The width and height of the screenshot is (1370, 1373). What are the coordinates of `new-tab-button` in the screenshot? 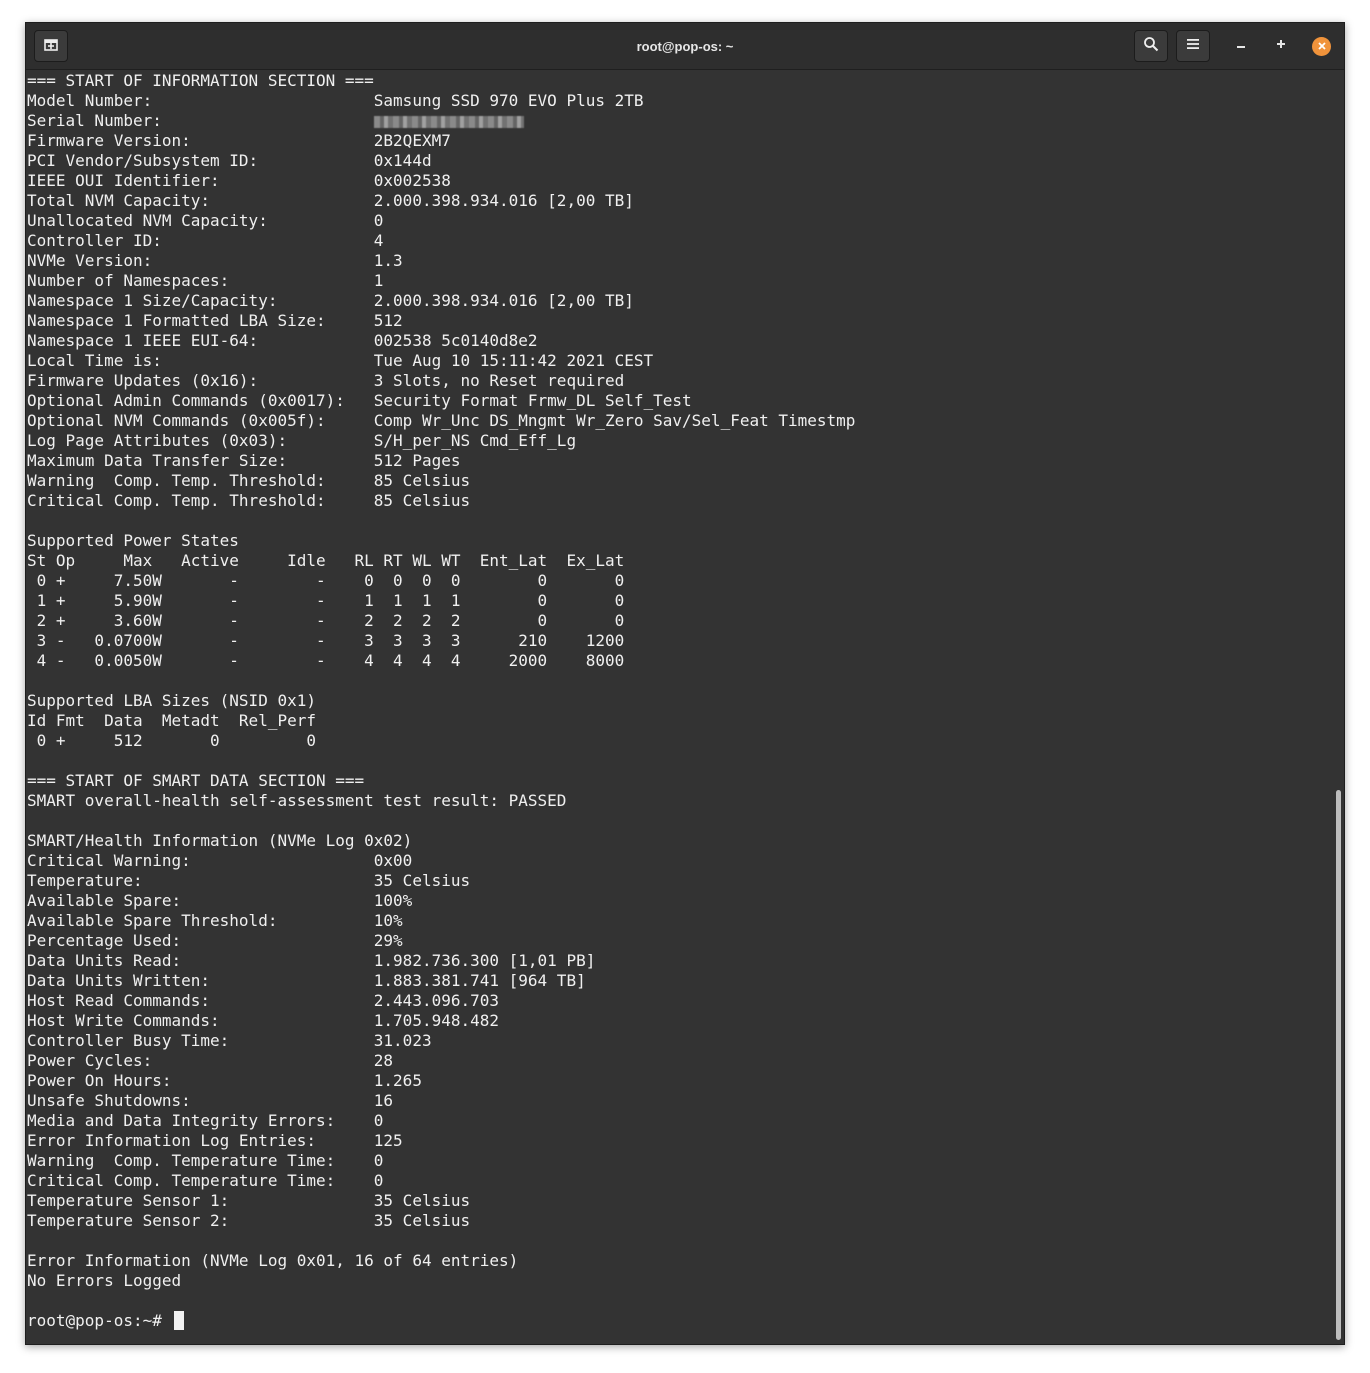 It's located at (51, 46).